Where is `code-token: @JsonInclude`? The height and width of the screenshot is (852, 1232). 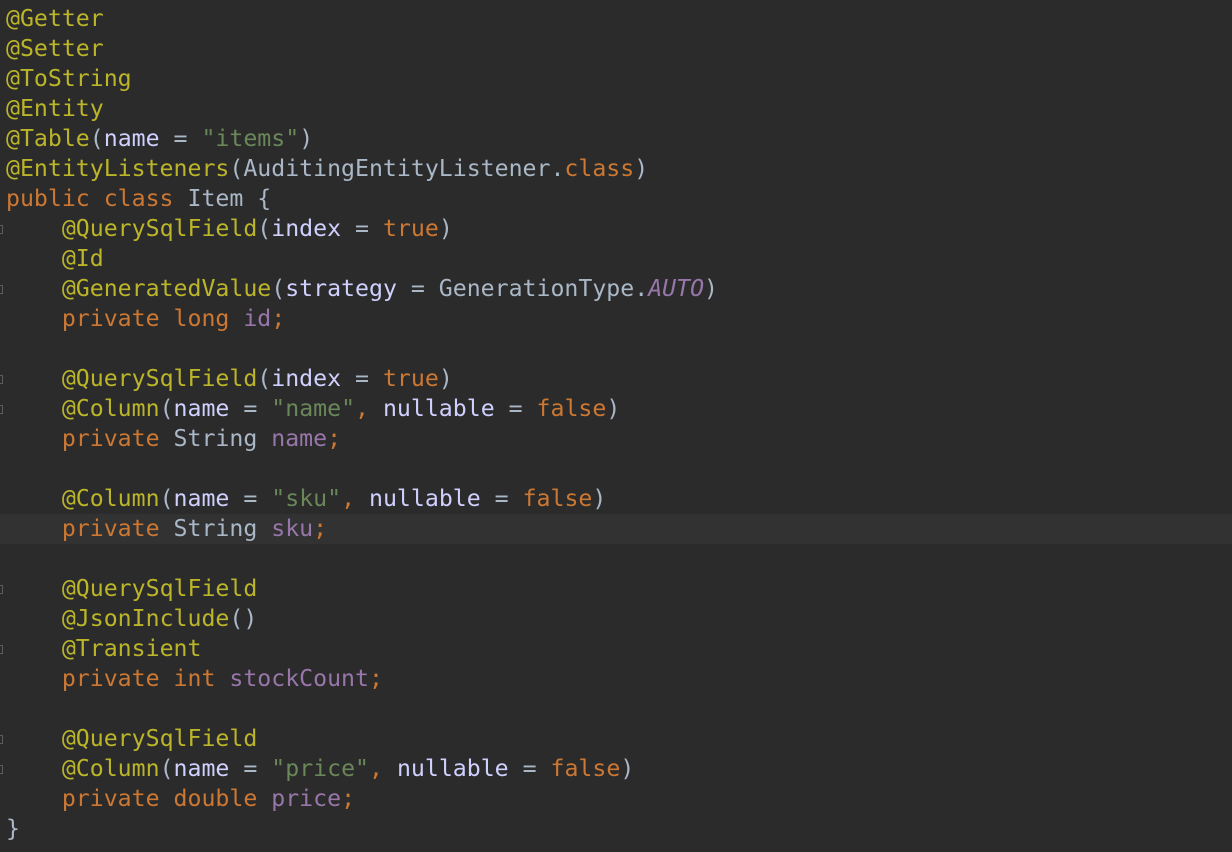 code-token: @JsonInclude is located at coordinates (145, 618).